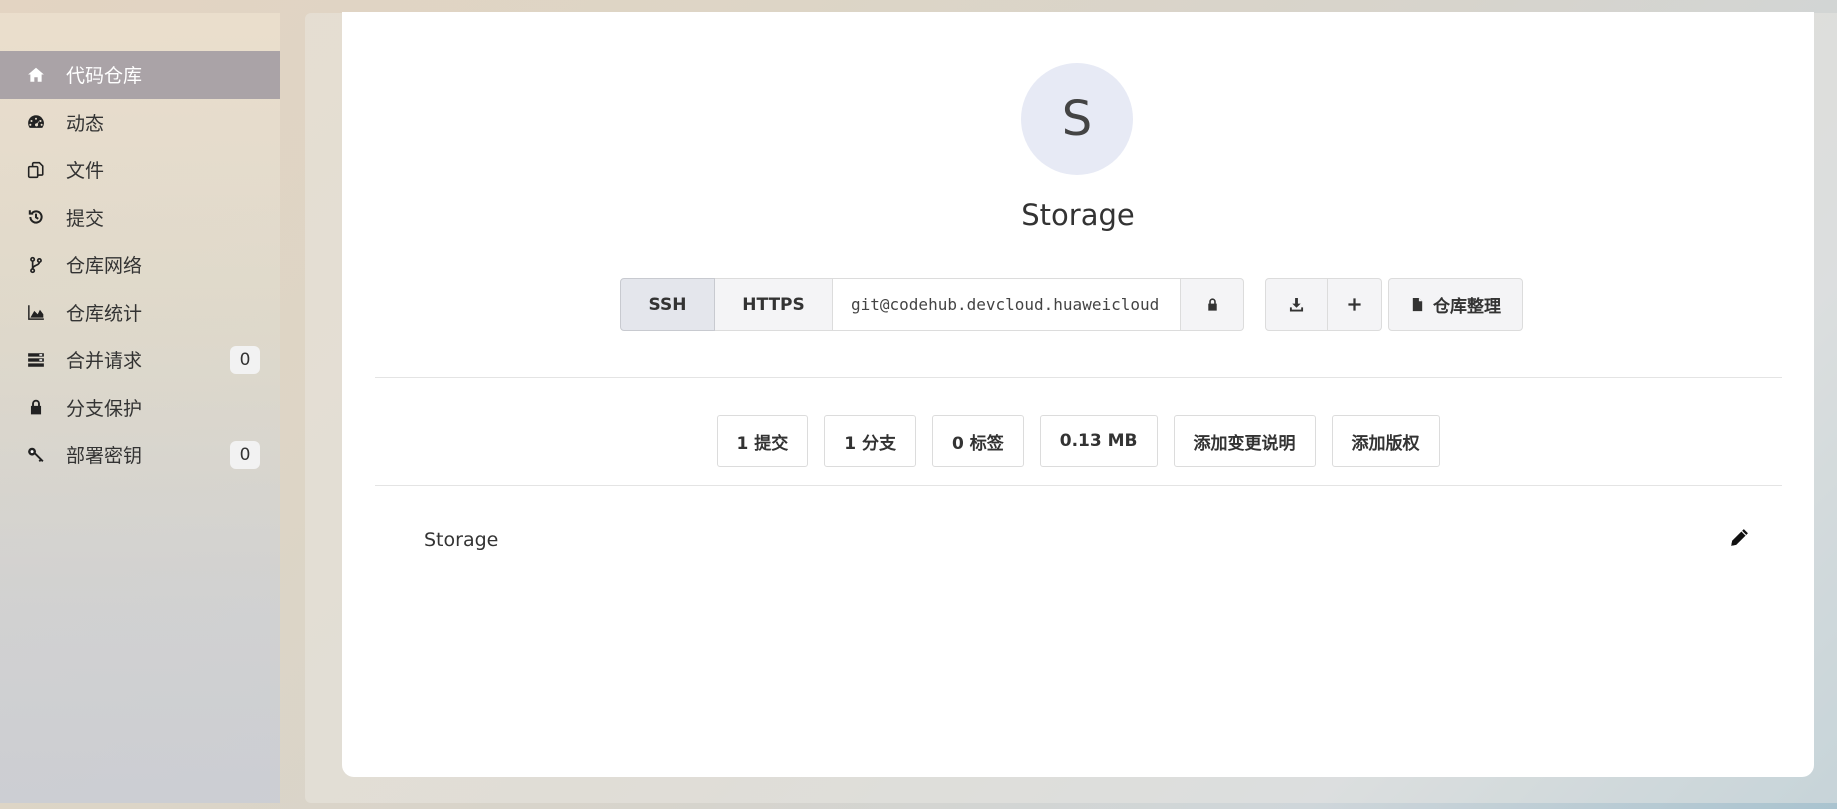  I want to click on repo-tidy-label: 仓库整理, so click(1467, 307).